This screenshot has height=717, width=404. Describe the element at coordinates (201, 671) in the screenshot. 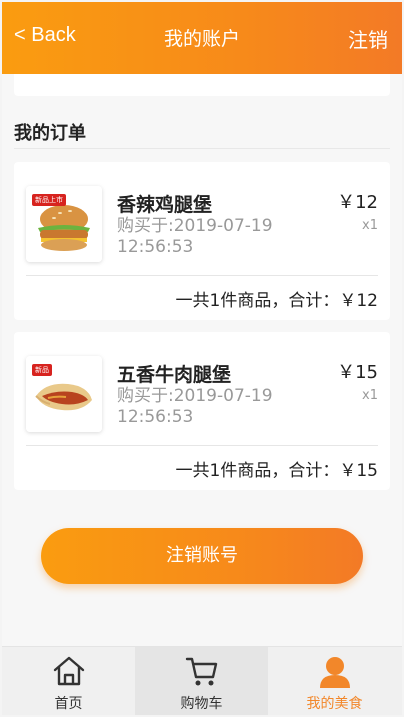

I see `cart-icon` at that location.